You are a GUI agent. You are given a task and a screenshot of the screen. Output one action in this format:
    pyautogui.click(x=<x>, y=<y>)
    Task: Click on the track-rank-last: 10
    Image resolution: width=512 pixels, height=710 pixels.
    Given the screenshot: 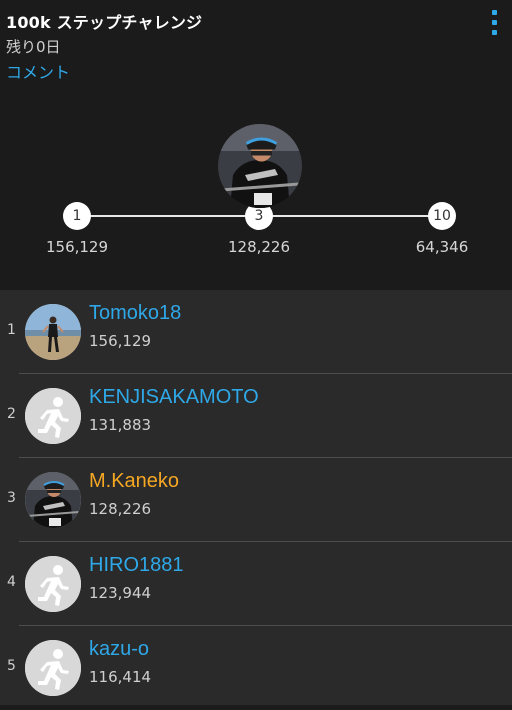 What is the action you would take?
    pyautogui.click(x=442, y=216)
    